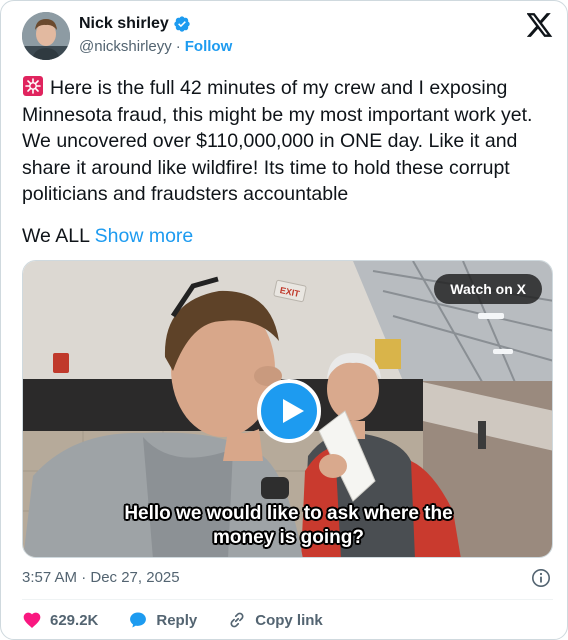 The height and width of the screenshot is (640, 568). Describe the element at coordinates (144, 236) in the screenshot. I see `show-more-link: Show more` at that location.